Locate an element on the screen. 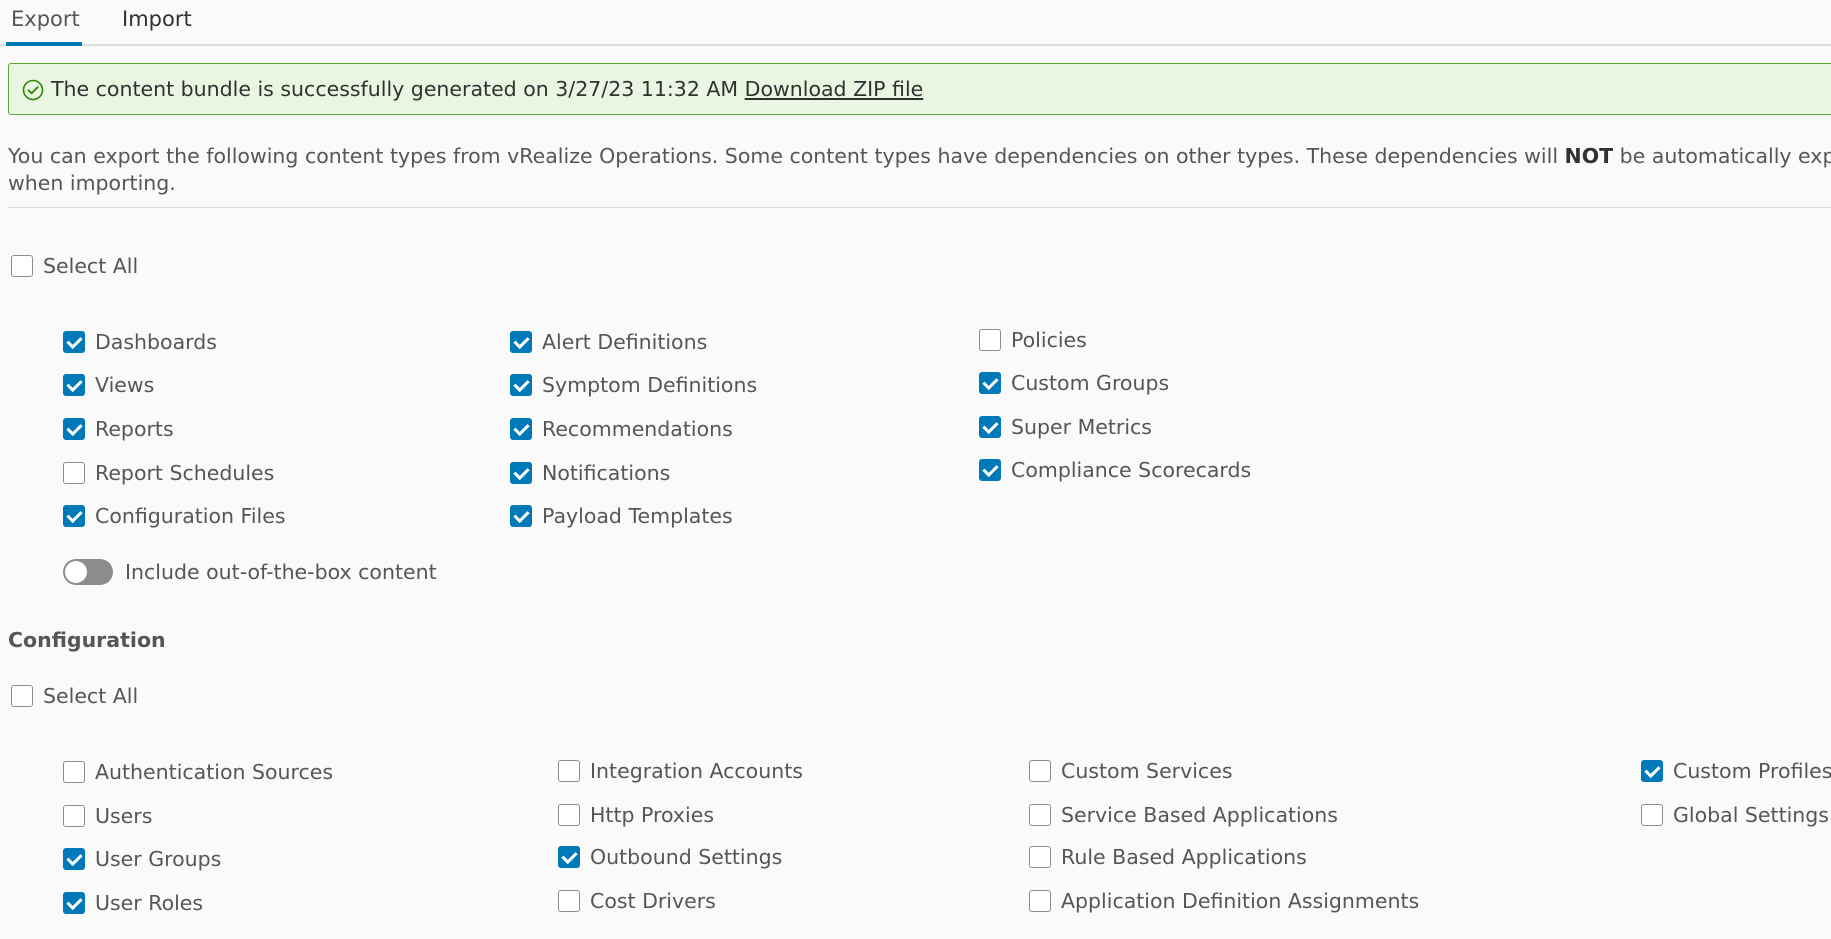 The height and width of the screenshot is (939, 1831). checkbox-label: Payload Templates is located at coordinates (637, 516).